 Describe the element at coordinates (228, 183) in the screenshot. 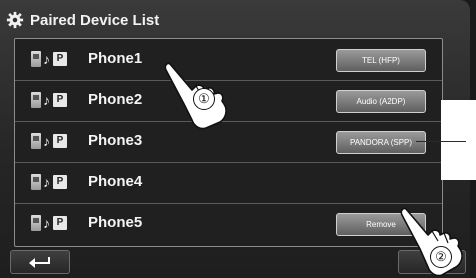

I see `device-row-phone4: ♪ P Phone4` at that location.